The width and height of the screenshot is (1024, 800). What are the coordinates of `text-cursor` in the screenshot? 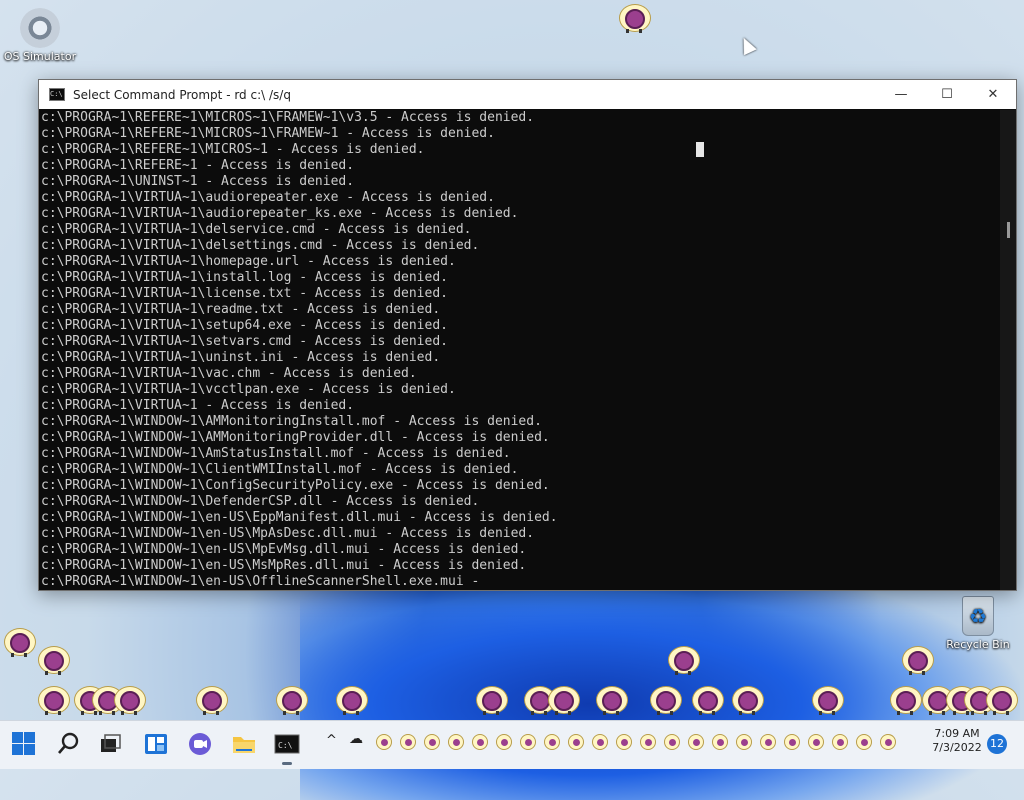 It's located at (700, 149).